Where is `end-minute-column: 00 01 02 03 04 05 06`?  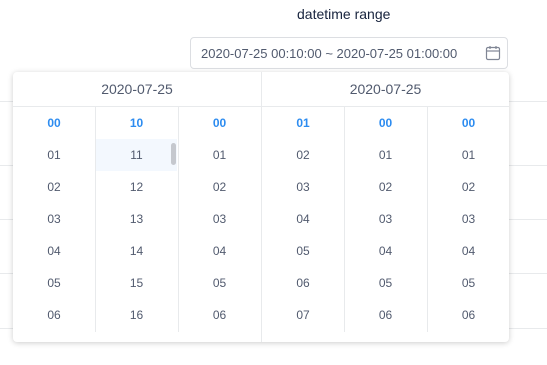 end-minute-column: 00 01 02 03 04 05 06 is located at coordinates (385, 219).